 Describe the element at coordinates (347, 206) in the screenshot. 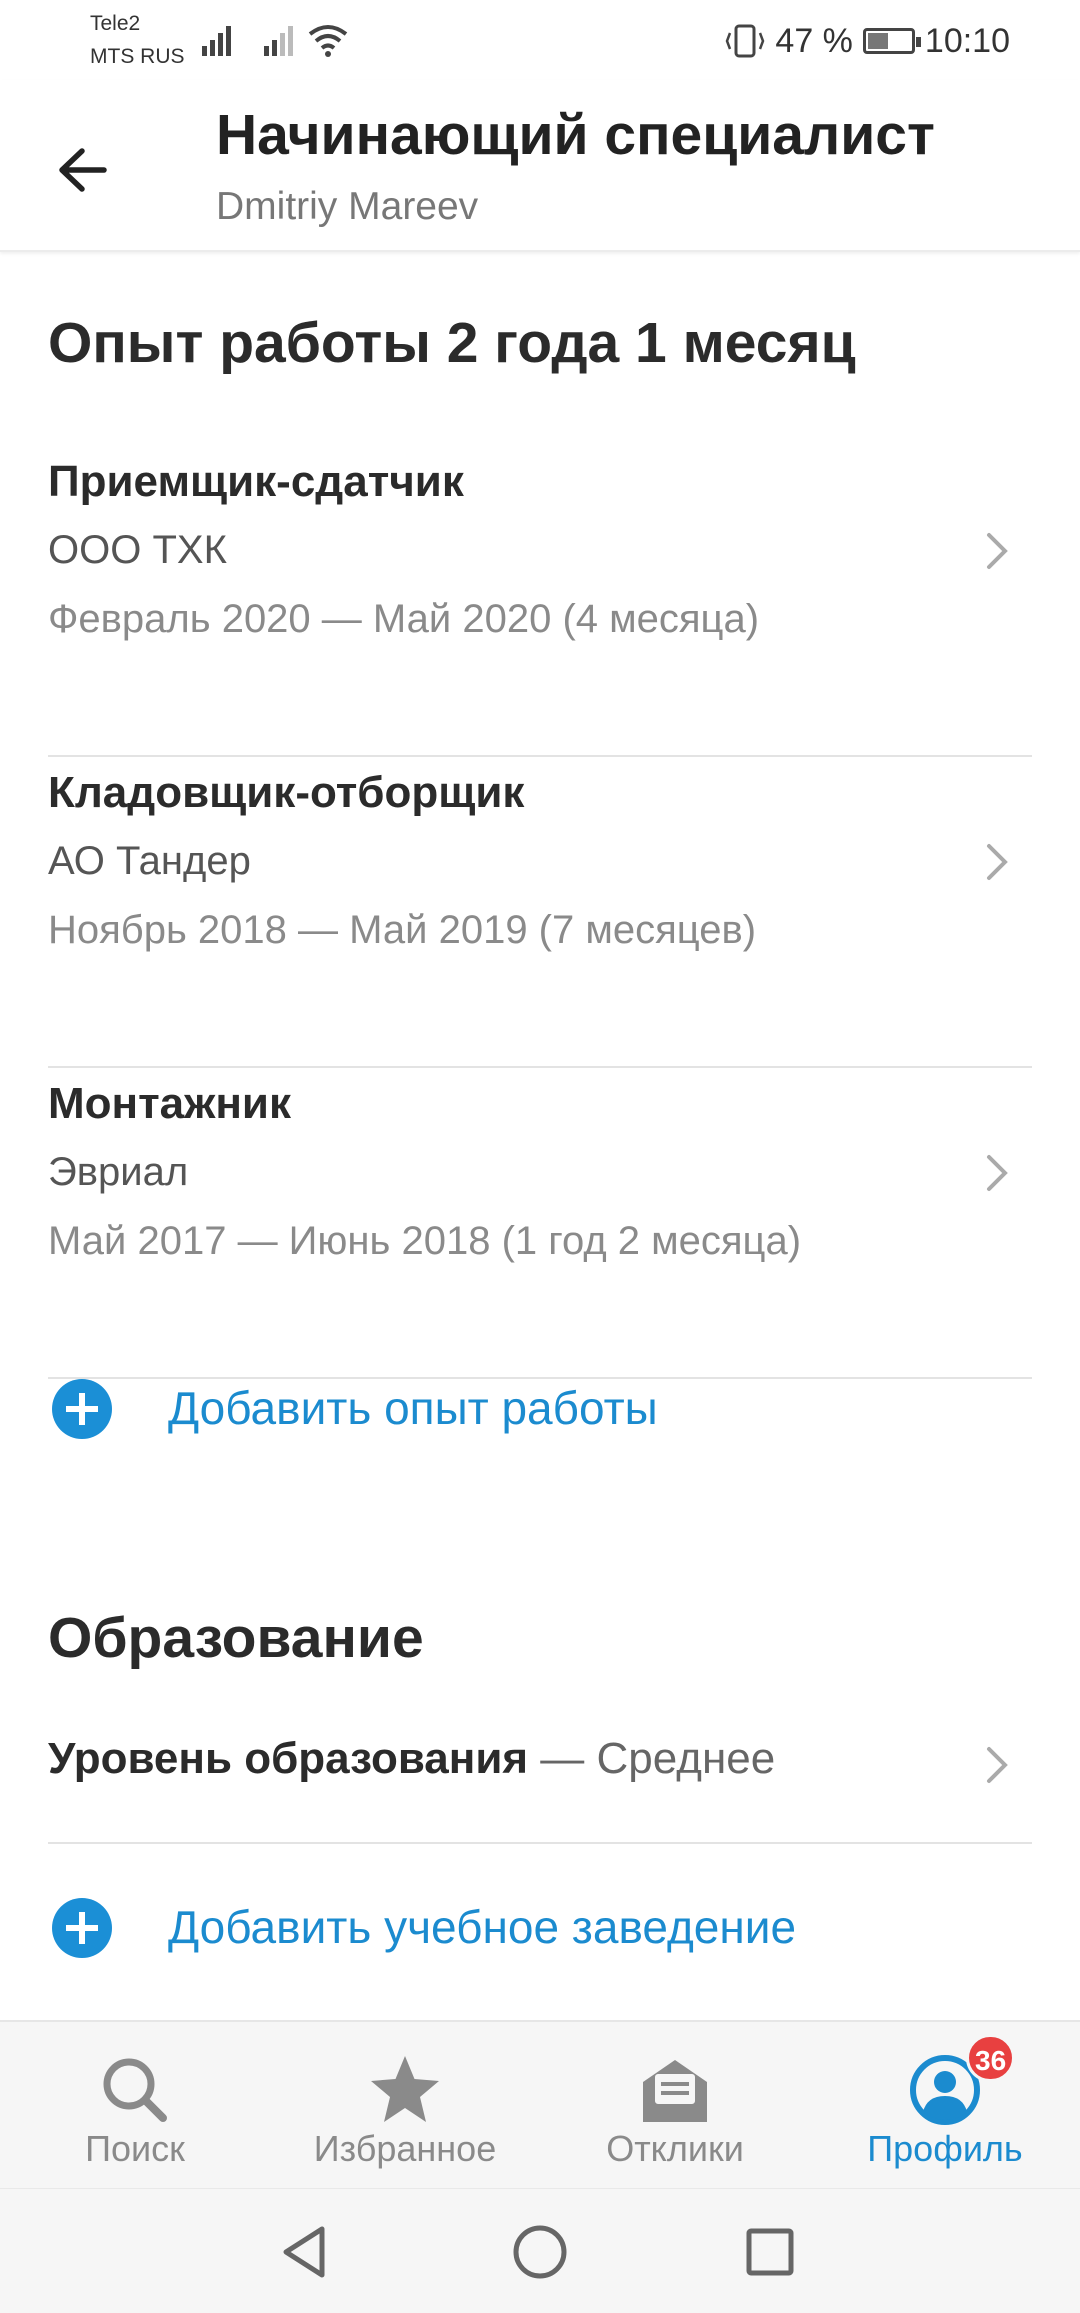

I see `page-subtitle: Dmitriy Mareev` at that location.